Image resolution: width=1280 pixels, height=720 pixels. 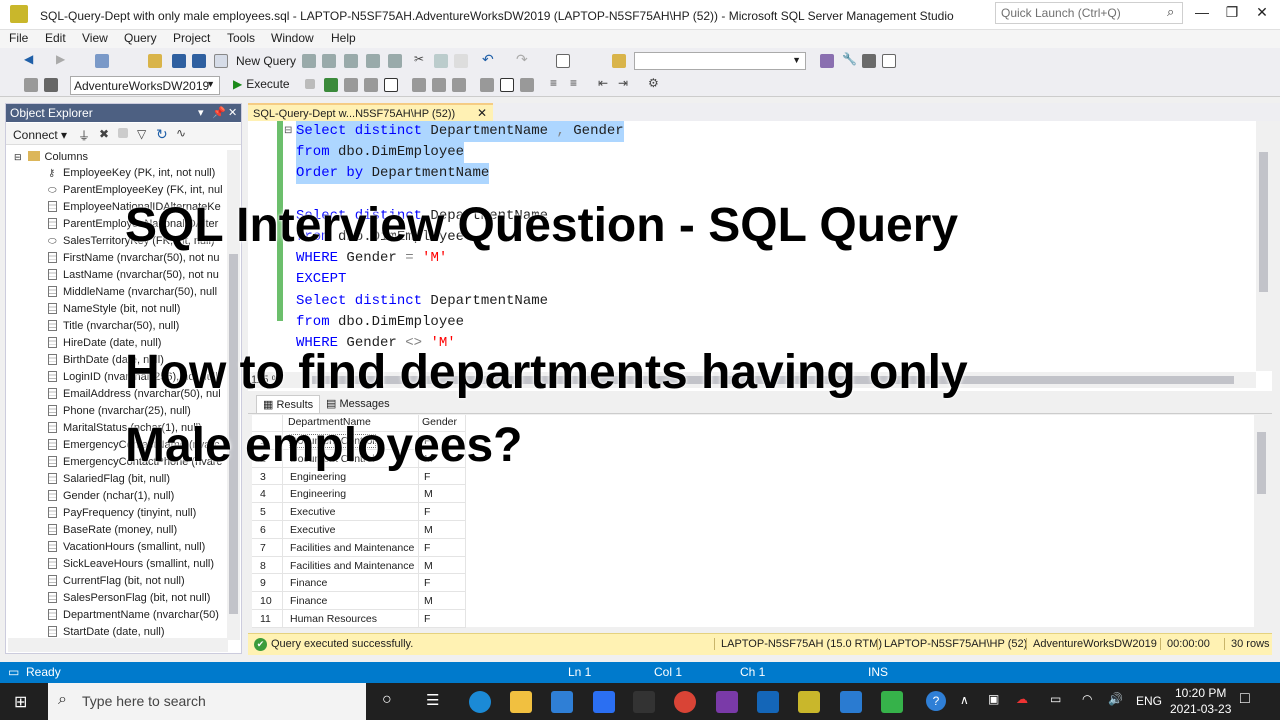 What do you see at coordinates (135, 549) in the screenshot?
I see `tree-column-item: VacationHours (smallint, null)` at bounding box center [135, 549].